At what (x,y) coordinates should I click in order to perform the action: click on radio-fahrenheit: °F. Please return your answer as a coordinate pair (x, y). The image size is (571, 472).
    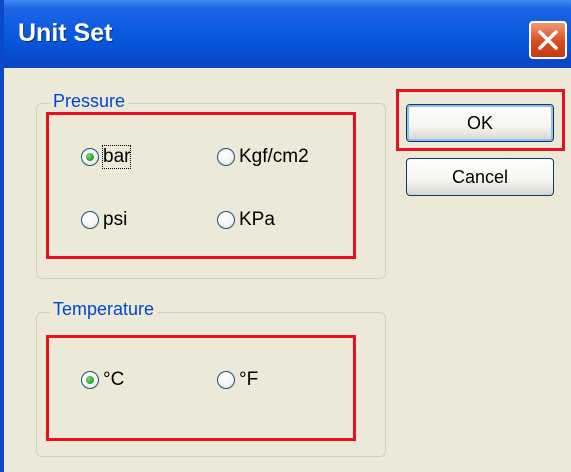
    Looking at the image, I should click on (237, 380).